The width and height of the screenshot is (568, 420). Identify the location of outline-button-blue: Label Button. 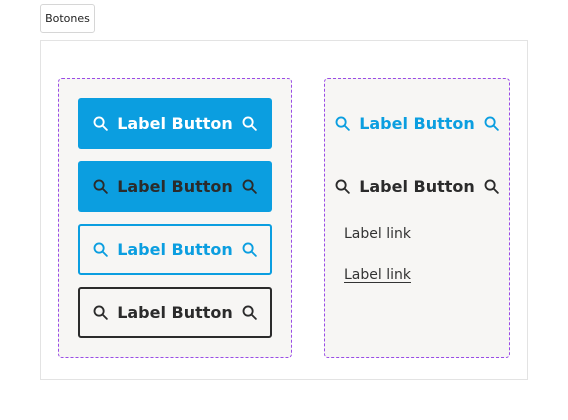
(175, 249).